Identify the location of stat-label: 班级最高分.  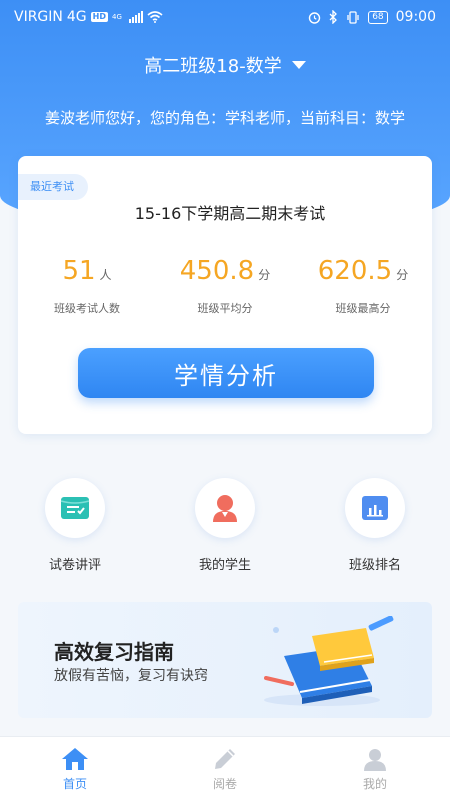
(363, 308).